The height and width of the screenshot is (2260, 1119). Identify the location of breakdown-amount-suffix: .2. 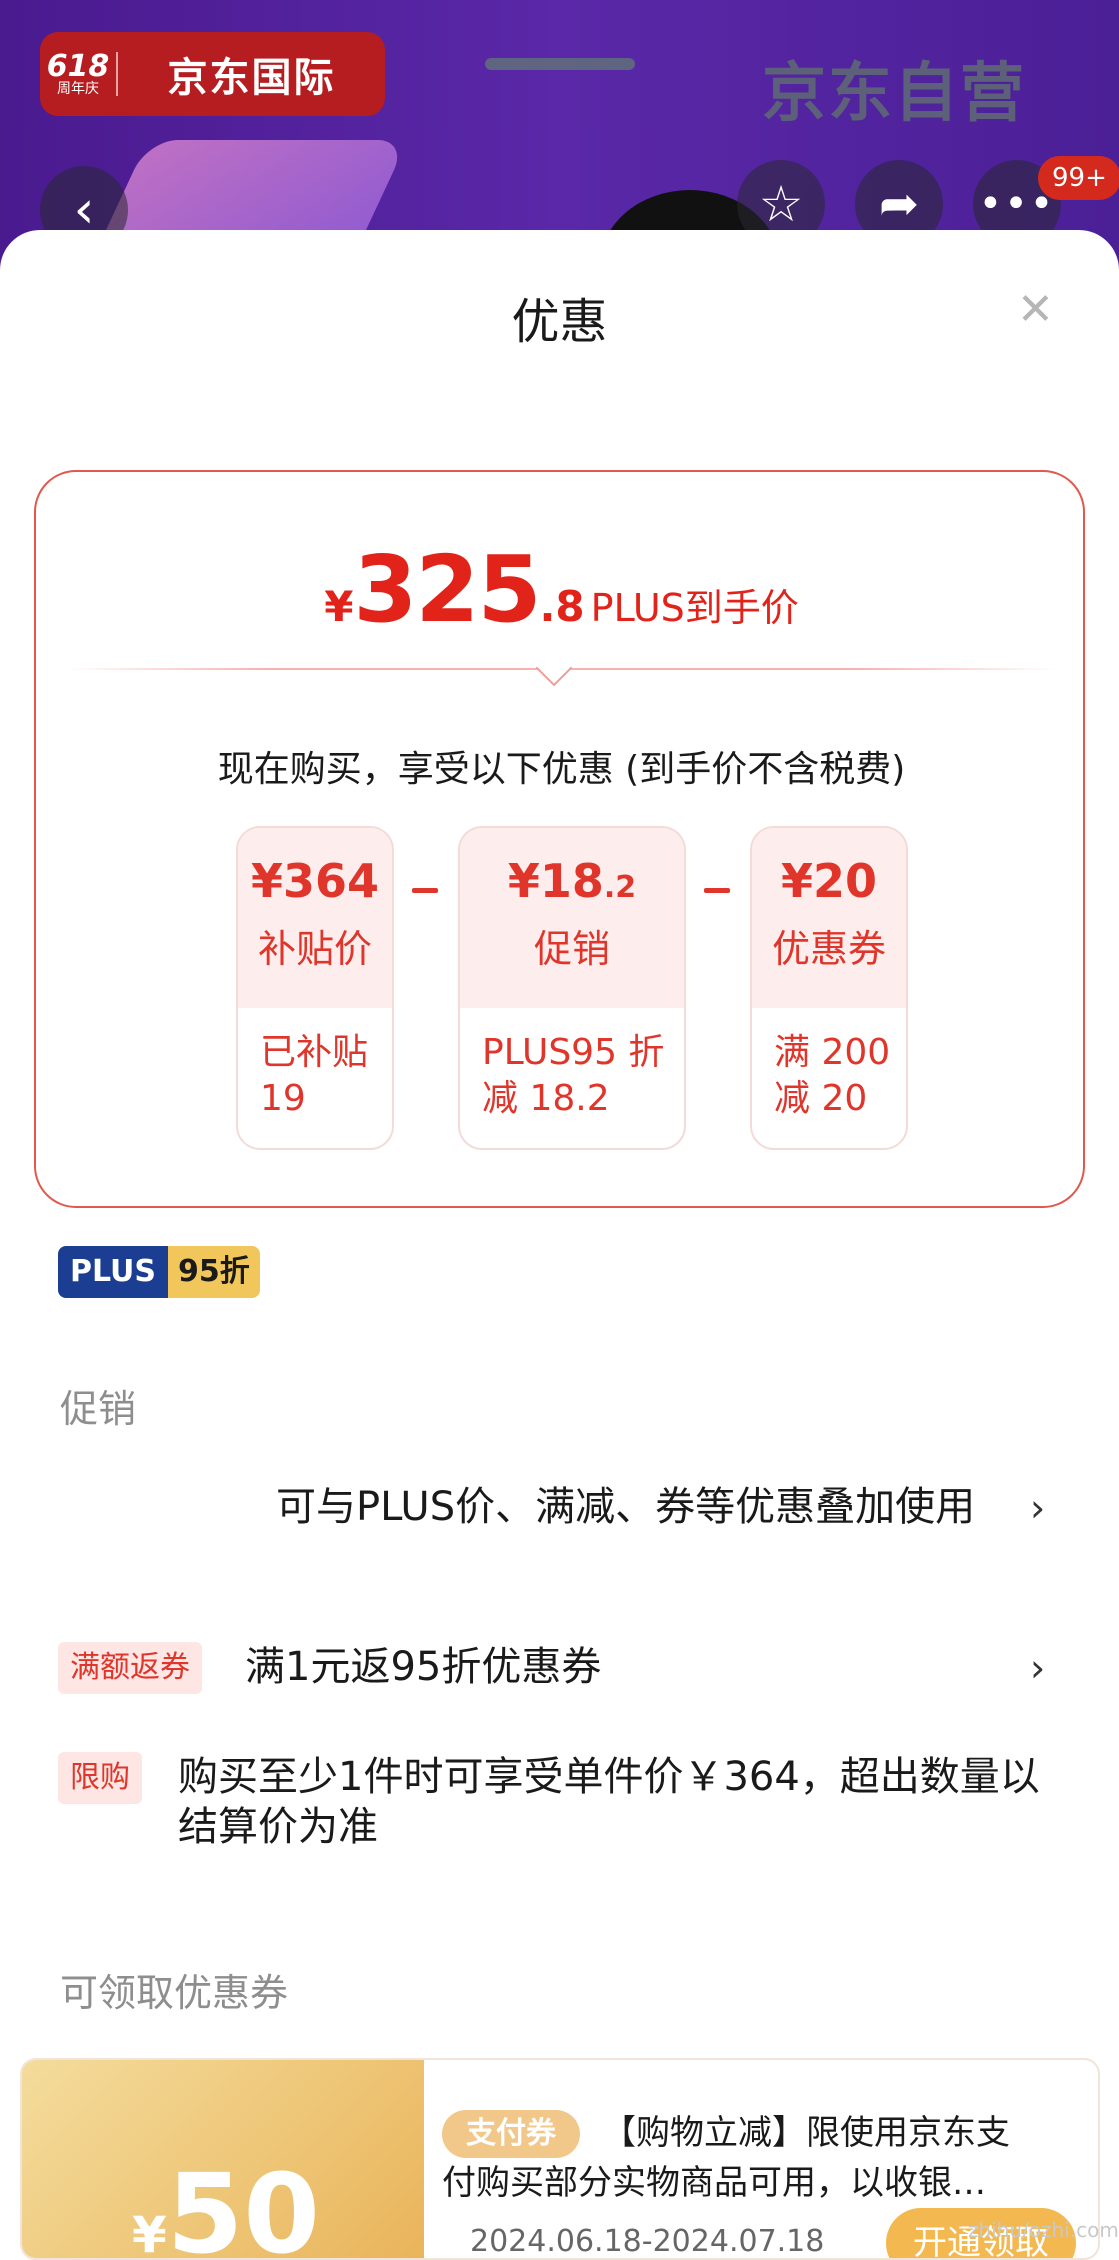
(620, 887).